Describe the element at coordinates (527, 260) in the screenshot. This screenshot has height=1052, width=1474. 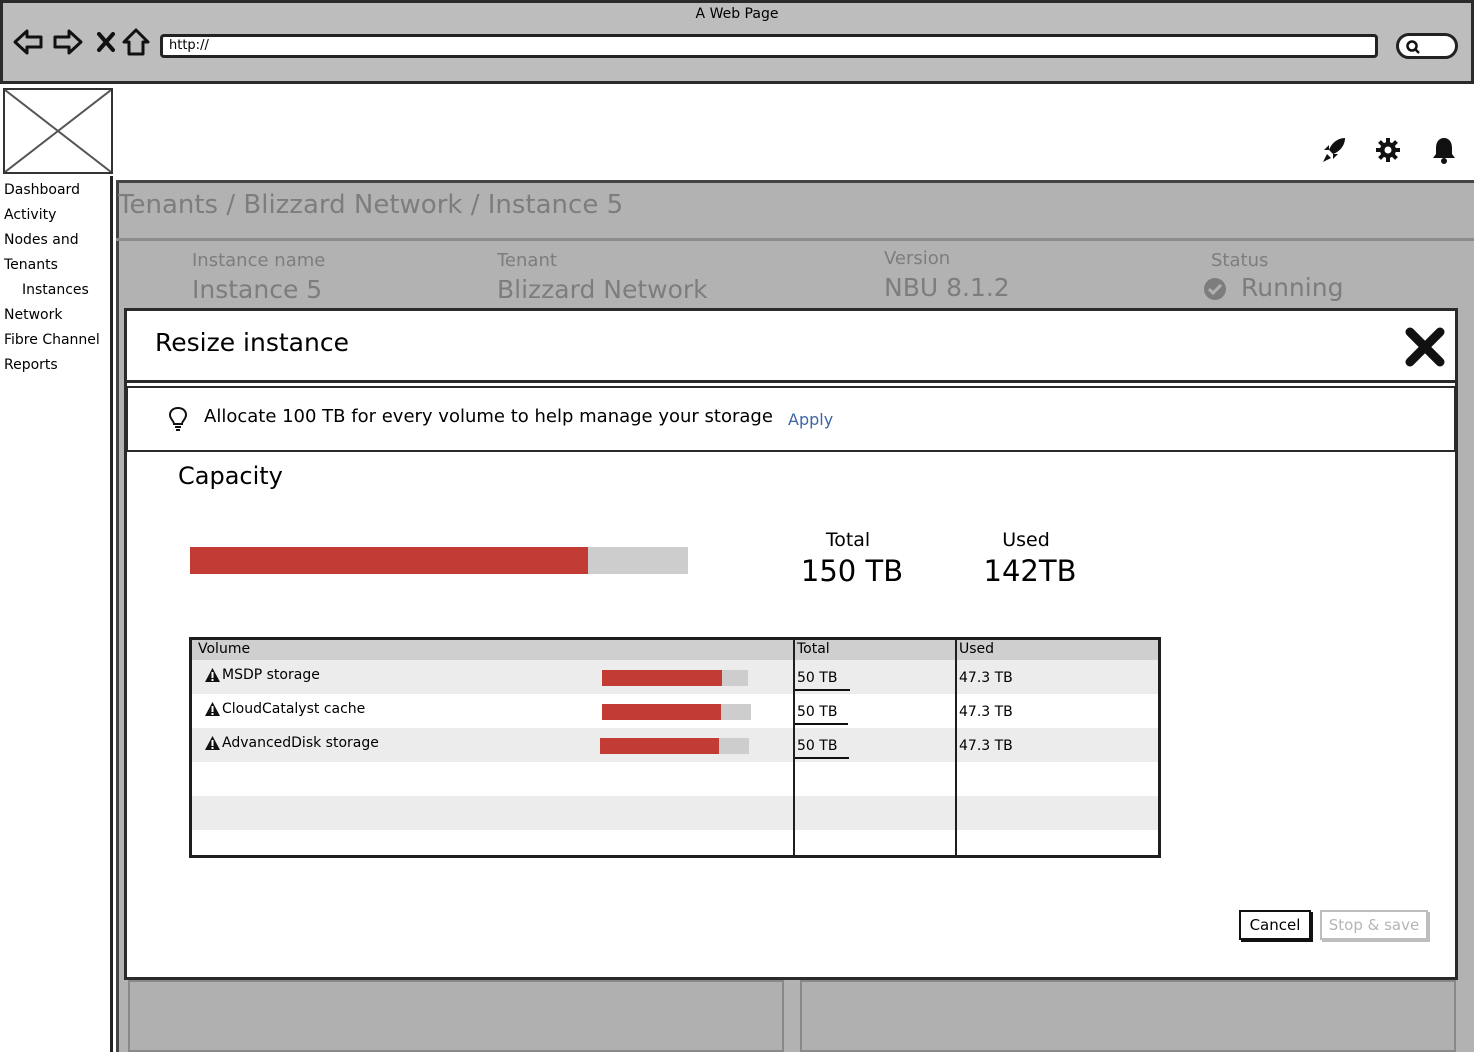
I see `tenant-label: Tenant` at that location.